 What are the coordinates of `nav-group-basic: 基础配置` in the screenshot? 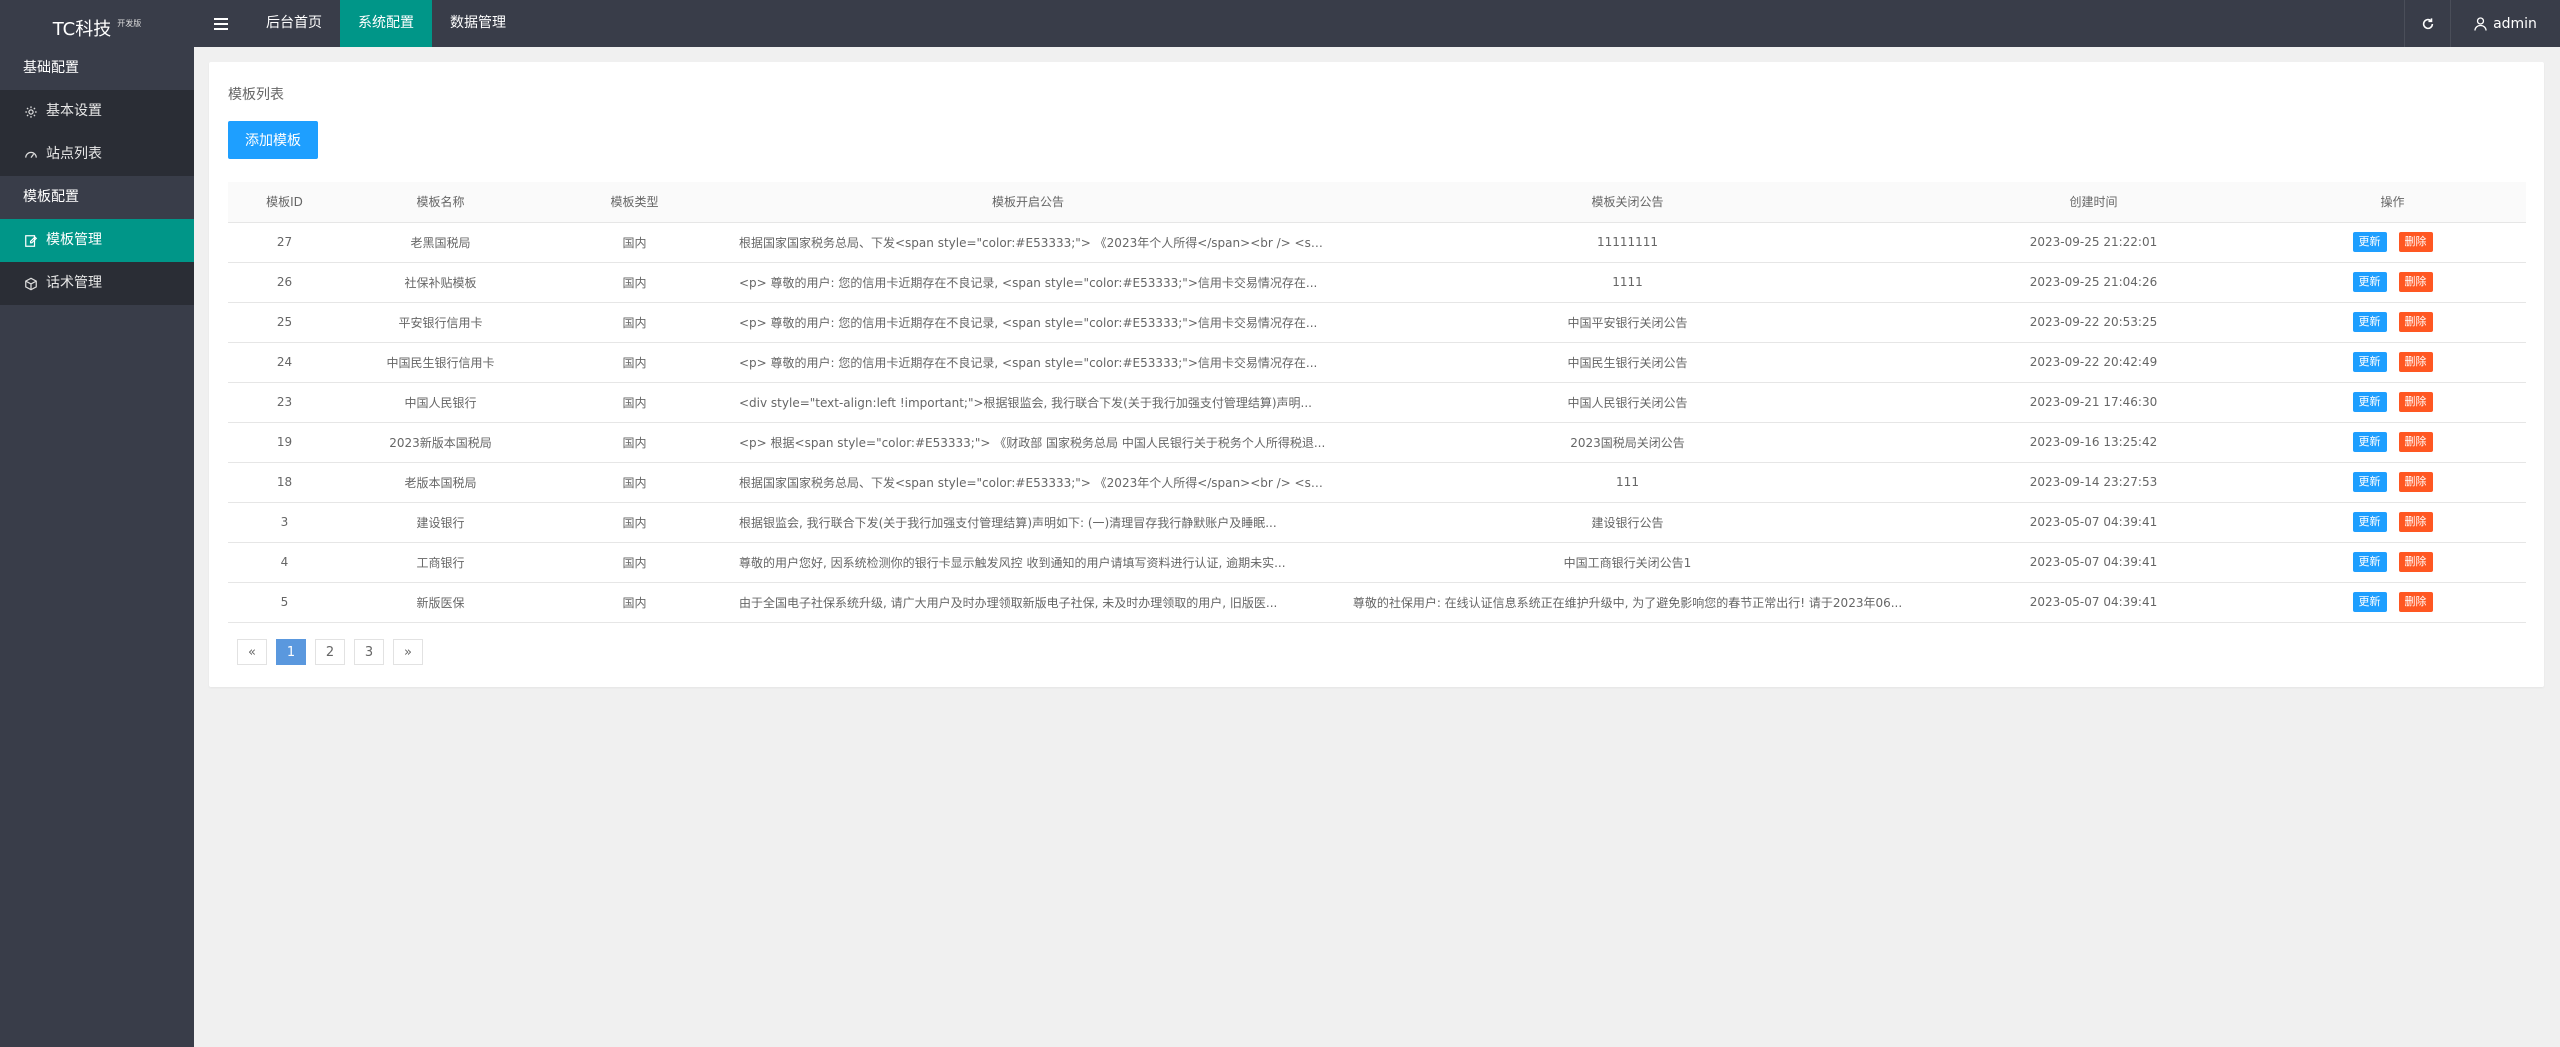 It's located at (97, 68).